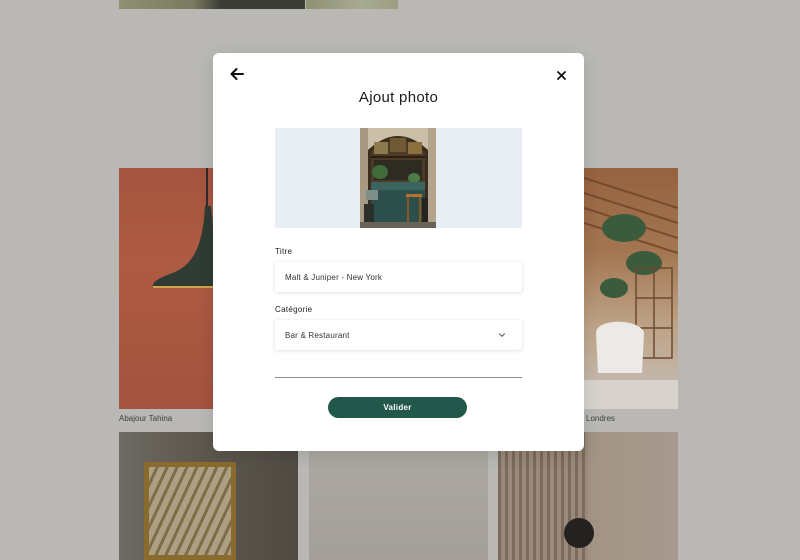 This screenshot has width=800, height=560. Describe the element at coordinates (588, 496) in the screenshot. I see `gallery-photo-sconce` at that location.